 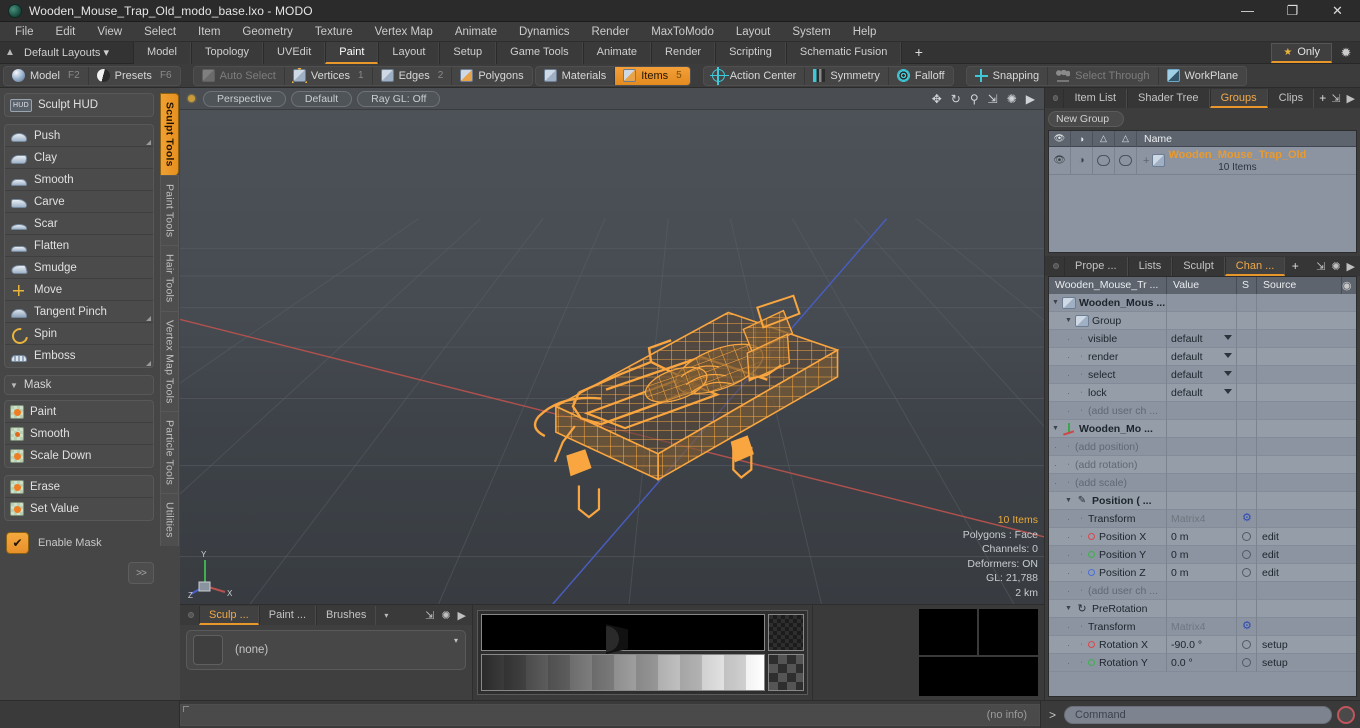 What do you see at coordinates (79, 509) in the screenshot?
I see `mask-tool-set-value: Set Value` at bounding box center [79, 509].